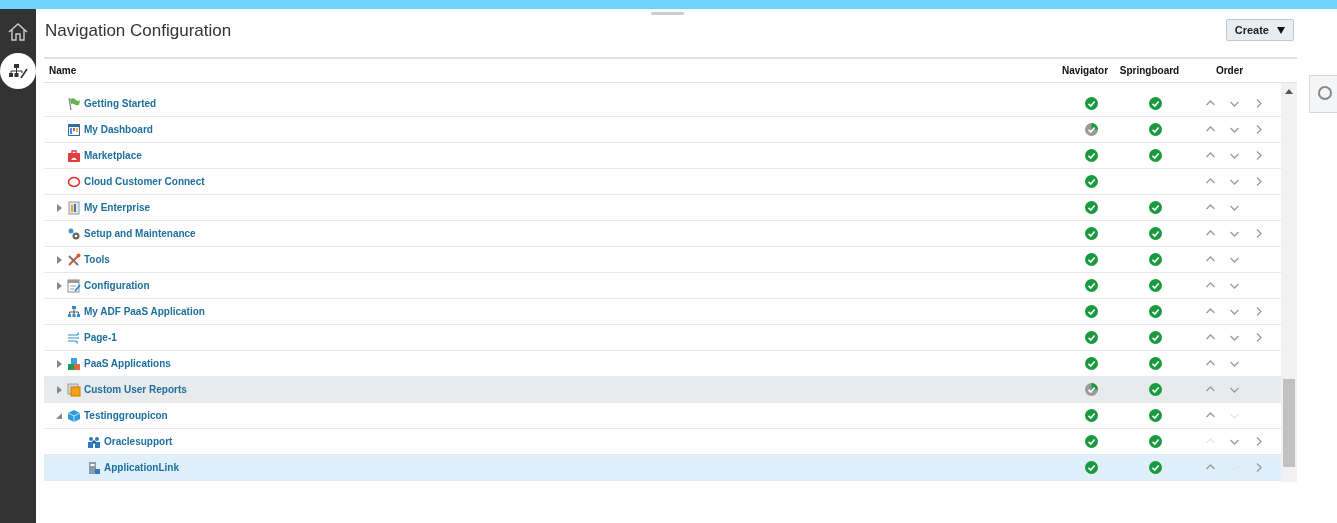 This screenshot has height=523, width=1337. I want to click on flag-icon, so click(74, 103).